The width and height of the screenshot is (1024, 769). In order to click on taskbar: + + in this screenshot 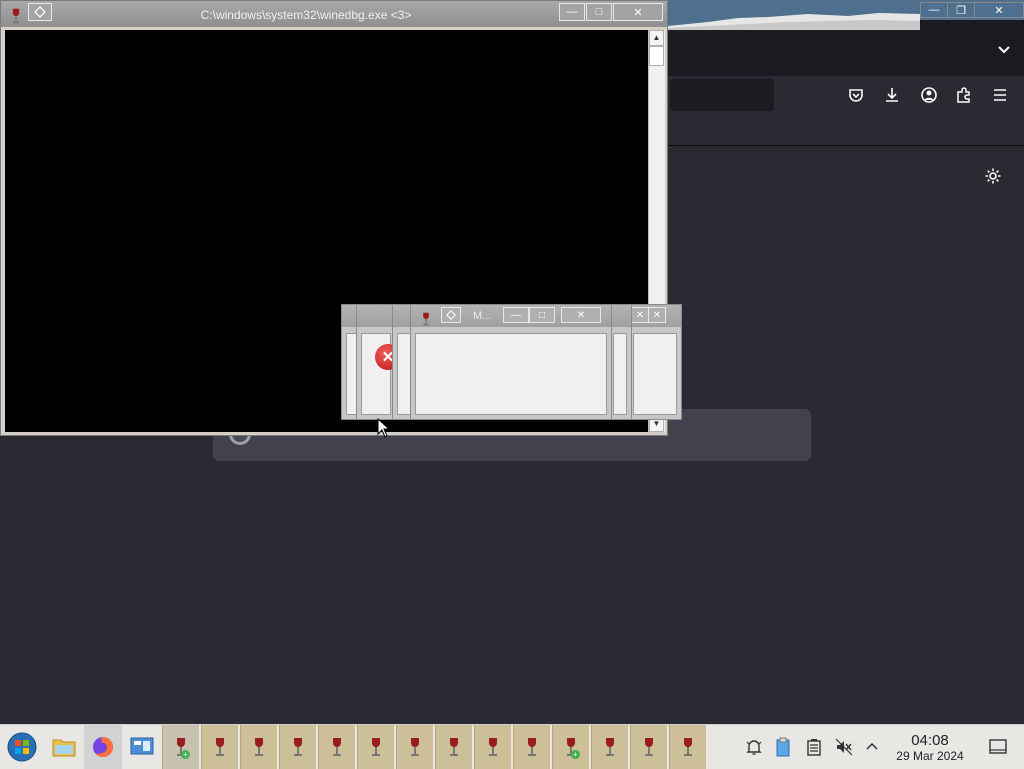, I will do `click(512, 746)`.